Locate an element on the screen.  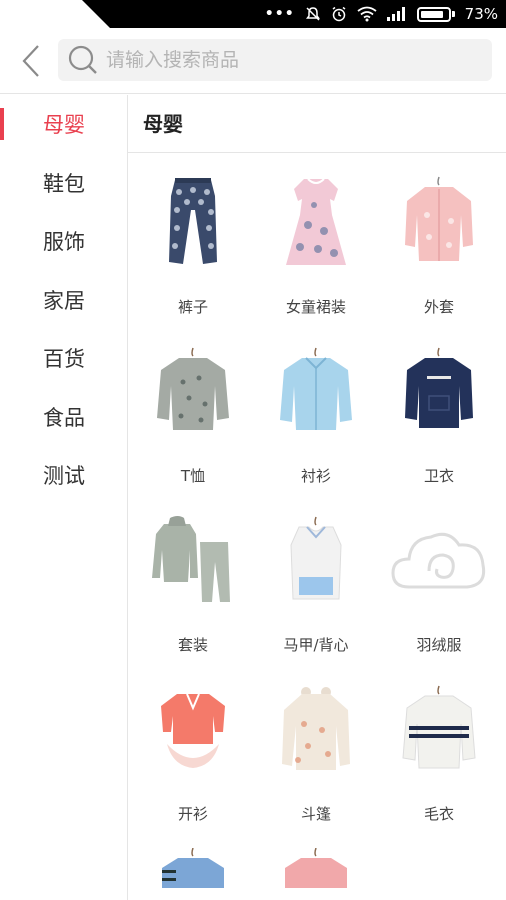
placeholder-cloud-icon is located at coordinates (439, 560).